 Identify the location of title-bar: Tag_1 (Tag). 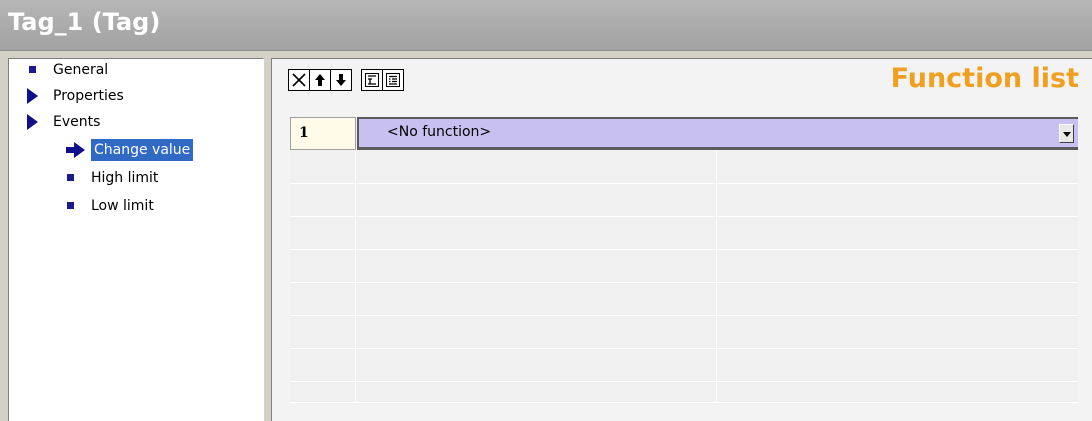
(546, 25).